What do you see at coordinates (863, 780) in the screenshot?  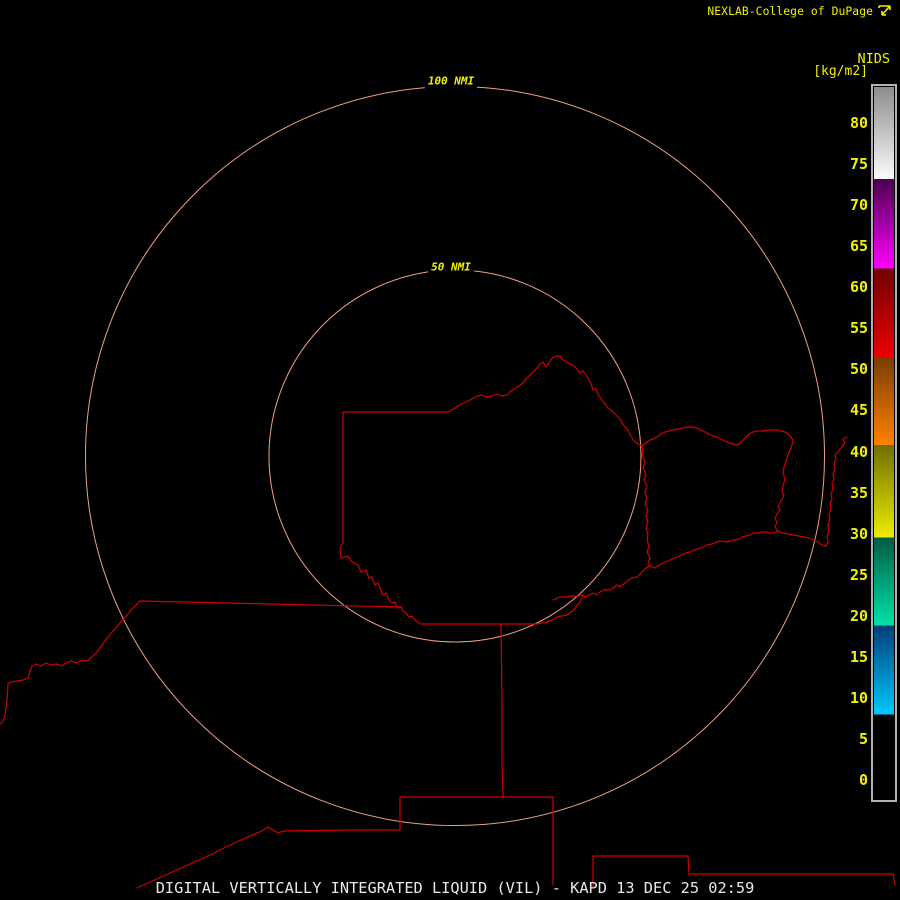 I see `colorbar-tick: 0` at bounding box center [863, 780].